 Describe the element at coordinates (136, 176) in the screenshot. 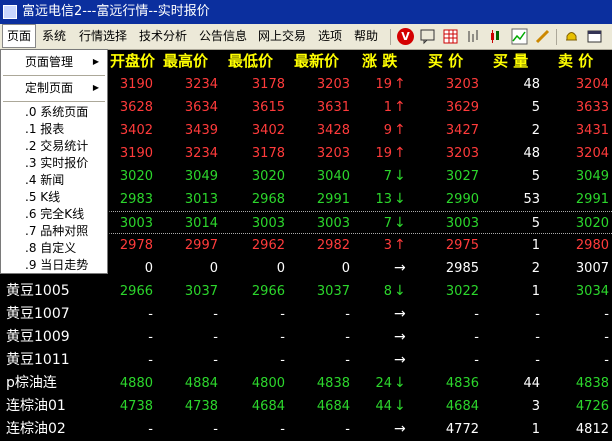

I see `cell-open: 3020` at that location.